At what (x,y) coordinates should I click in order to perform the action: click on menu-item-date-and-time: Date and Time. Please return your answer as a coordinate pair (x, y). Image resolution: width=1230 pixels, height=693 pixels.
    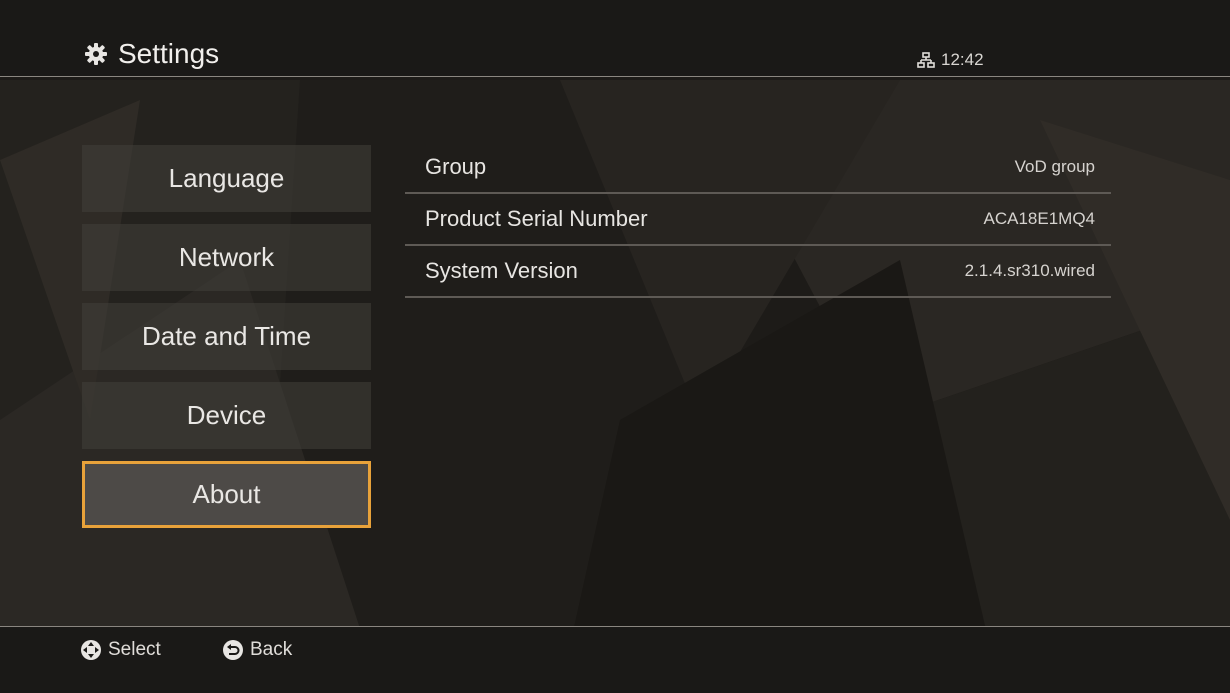
    Looking at the image, I should click on (226, 336).